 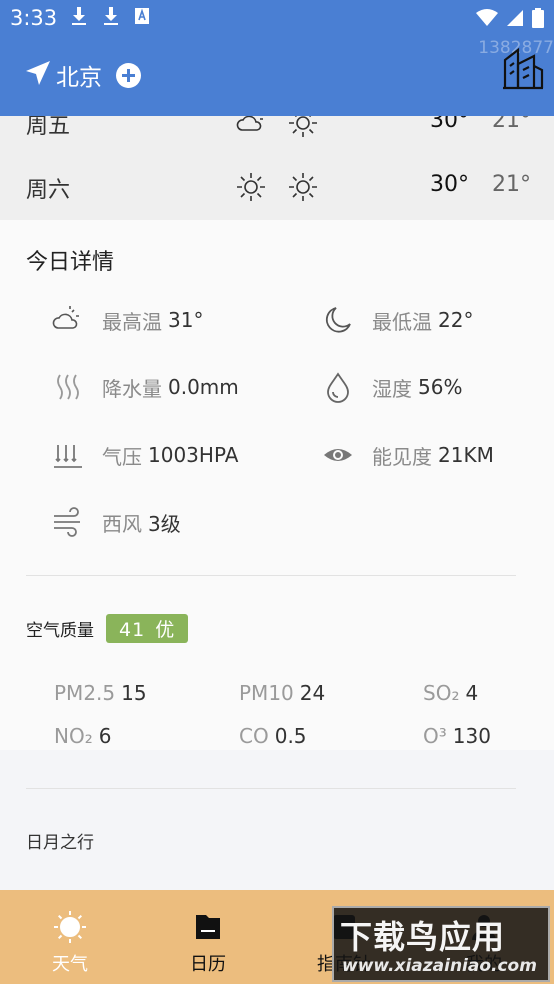 I want to click on pressure-icon, so click(x=68, y=455).